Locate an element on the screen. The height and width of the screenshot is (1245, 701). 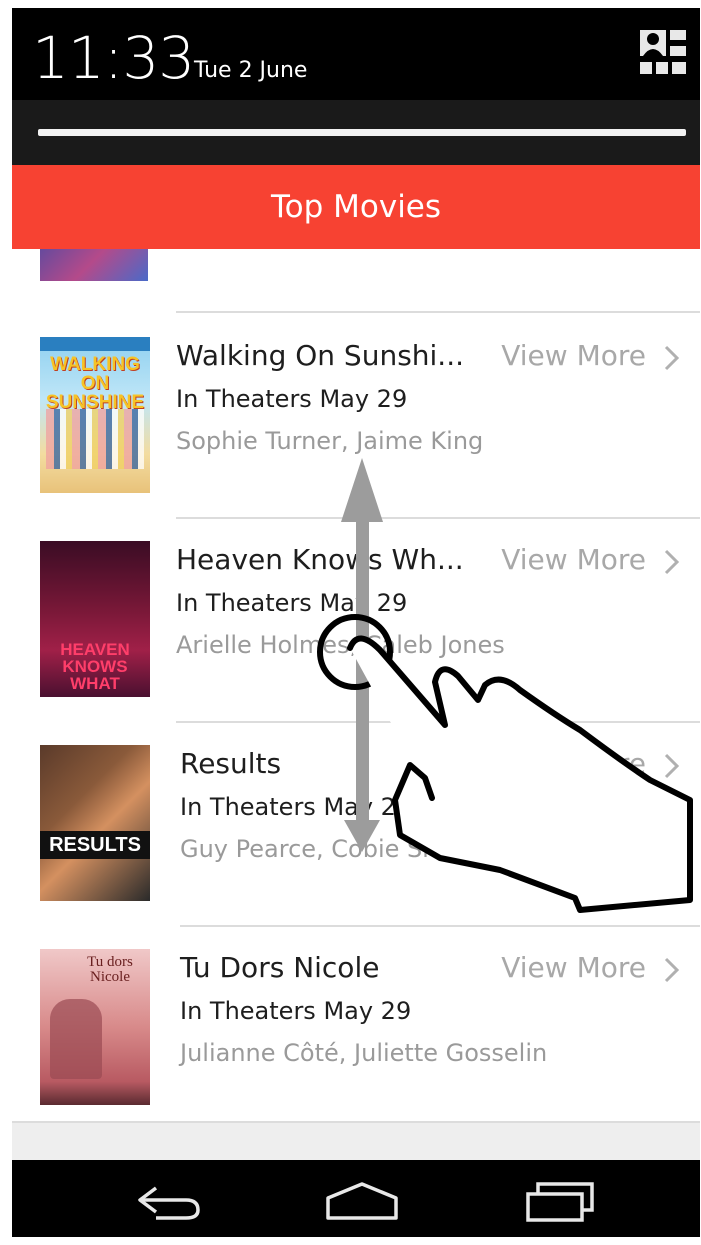
poster-title: HEAVEN KNOWS WHAT is located at coordinates (95, 666).